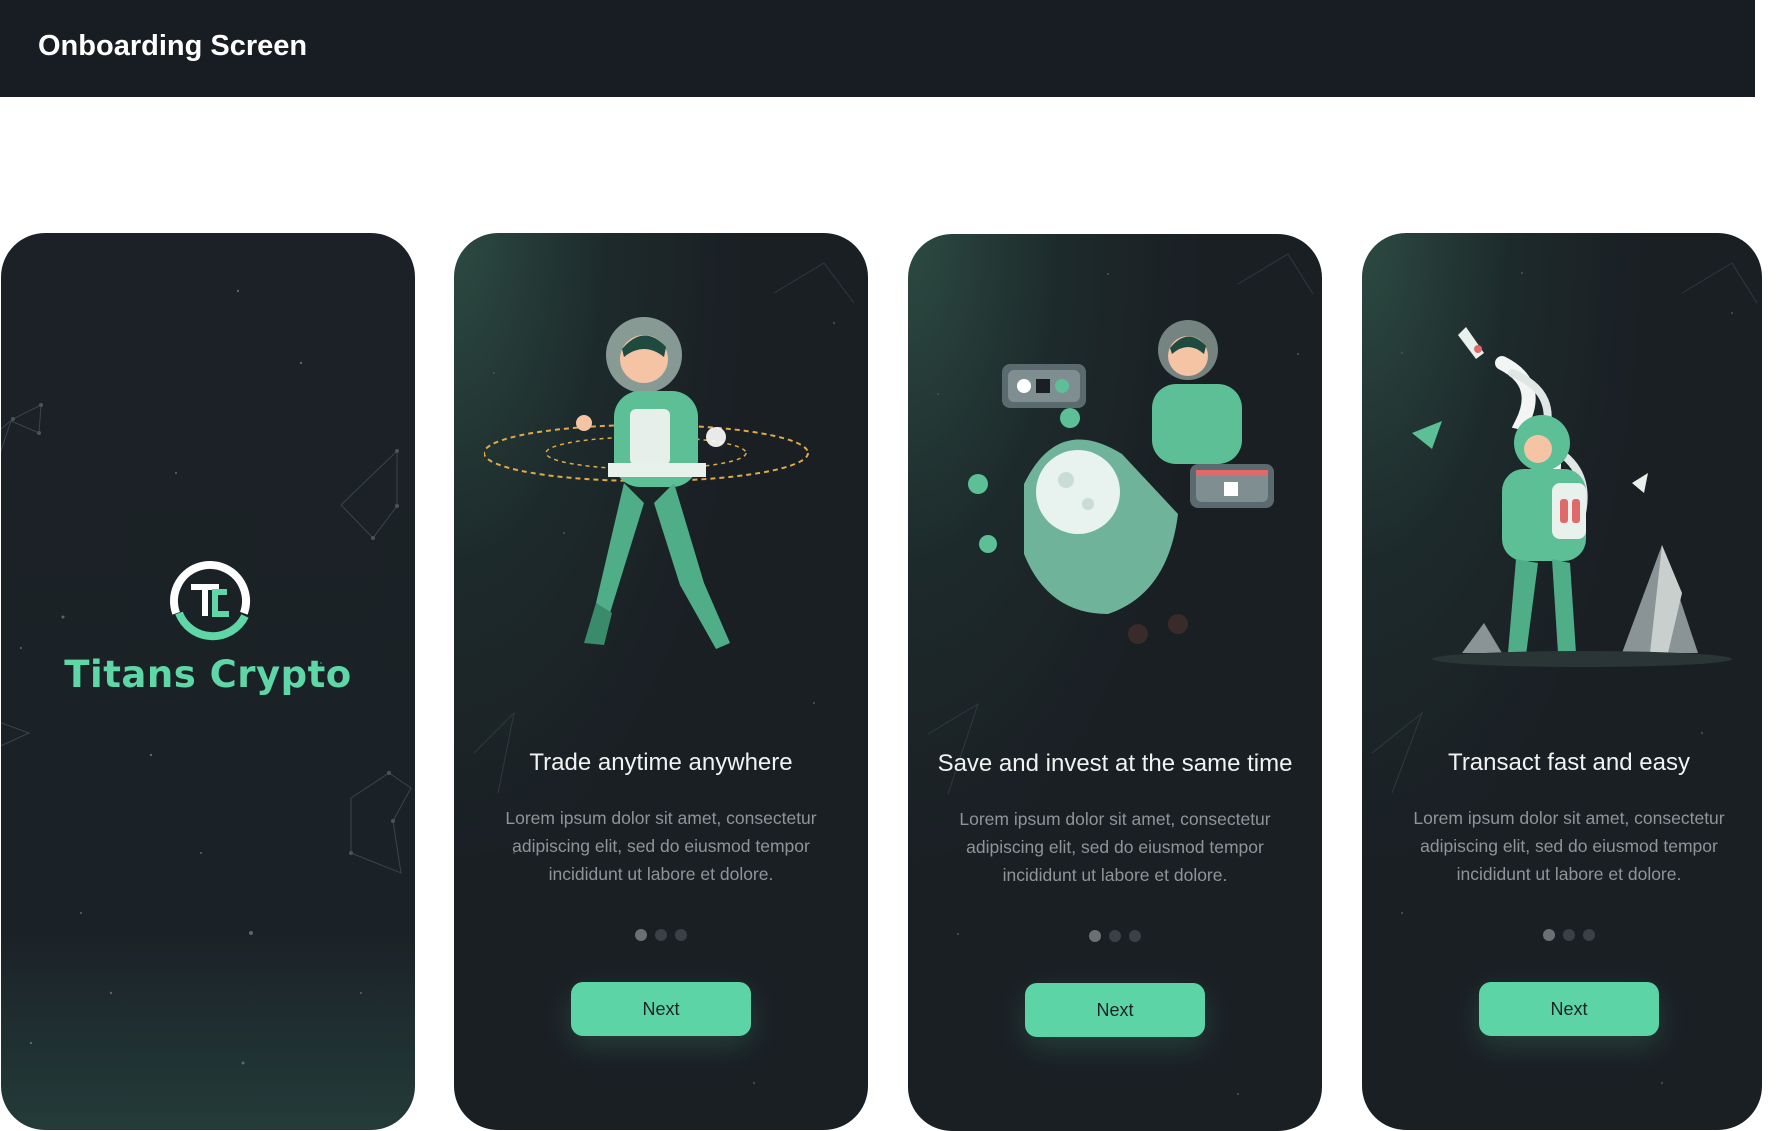  What do you see at coordinates (208, 674) in the screenshot?
I see `brand-name: Titans Crypto` at bounding box center [208, 674].